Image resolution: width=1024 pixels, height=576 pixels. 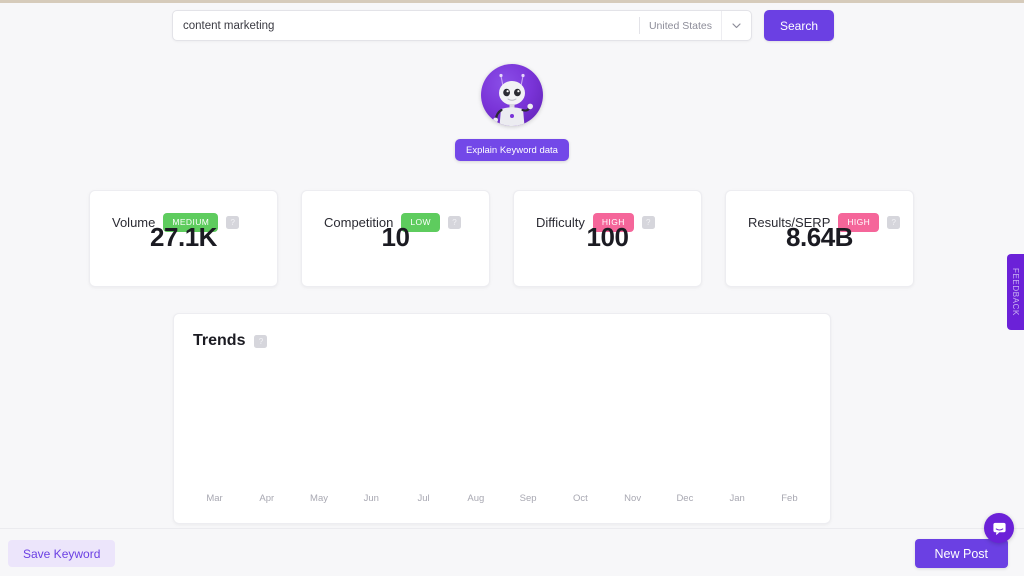 I want to click on chart-bars, so click(x=502, y=427).